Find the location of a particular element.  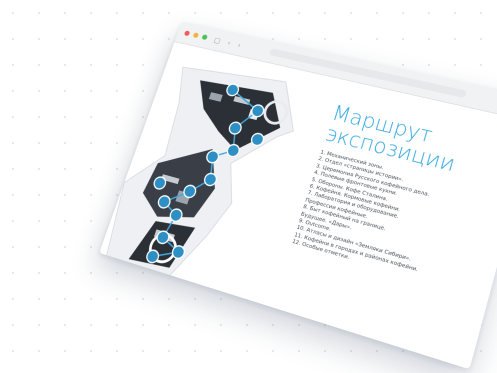

back-icon: ‹ is located at coordinates (229, 43).